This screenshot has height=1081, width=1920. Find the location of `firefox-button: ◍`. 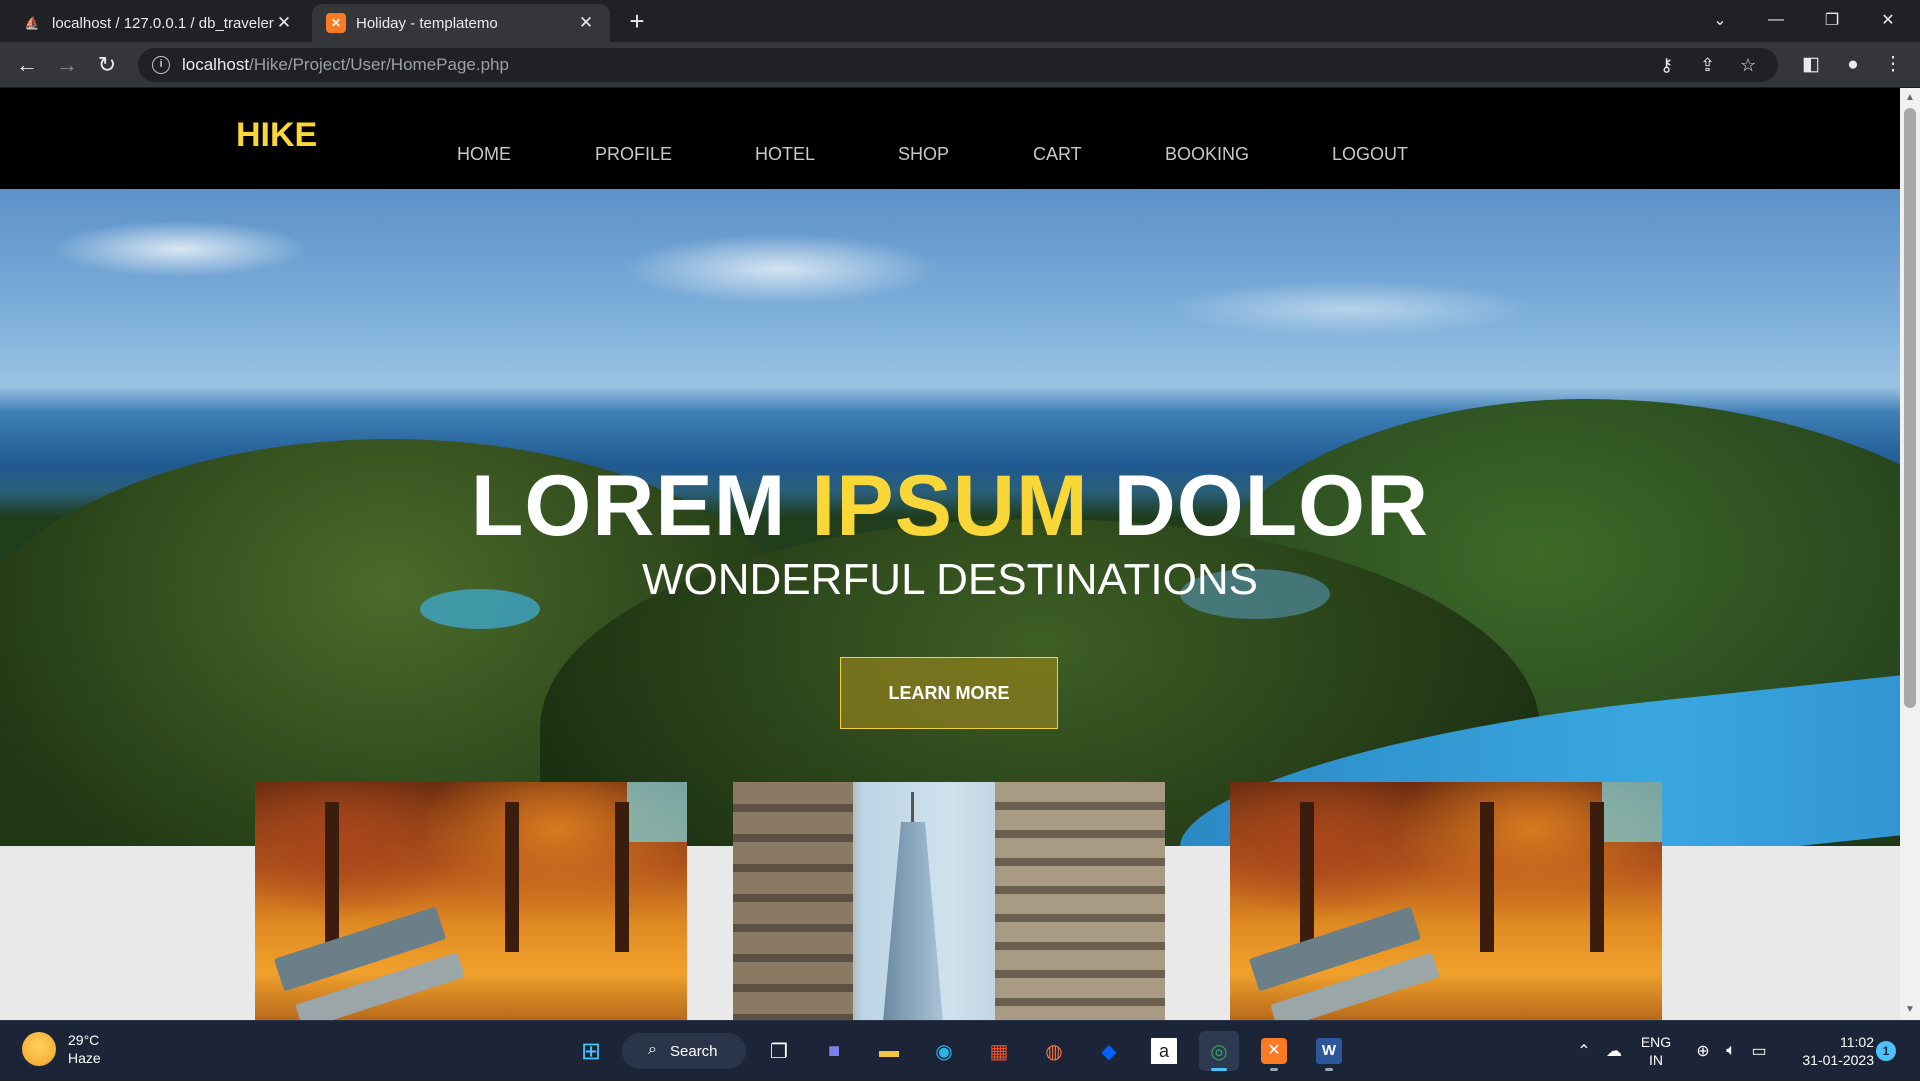

firefox-button: ◍ is located at coordinates (1054, 1051).